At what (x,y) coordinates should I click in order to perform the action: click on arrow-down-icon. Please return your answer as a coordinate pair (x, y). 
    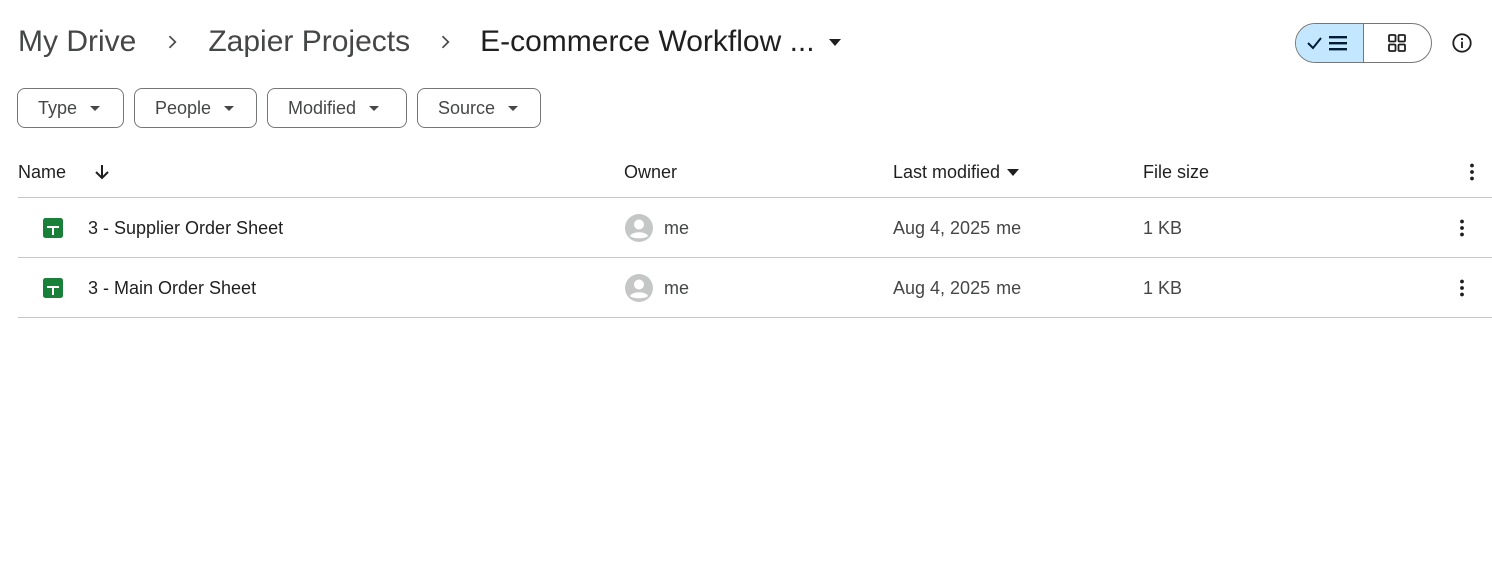
    Looking at the image, I should click on (102, 172).